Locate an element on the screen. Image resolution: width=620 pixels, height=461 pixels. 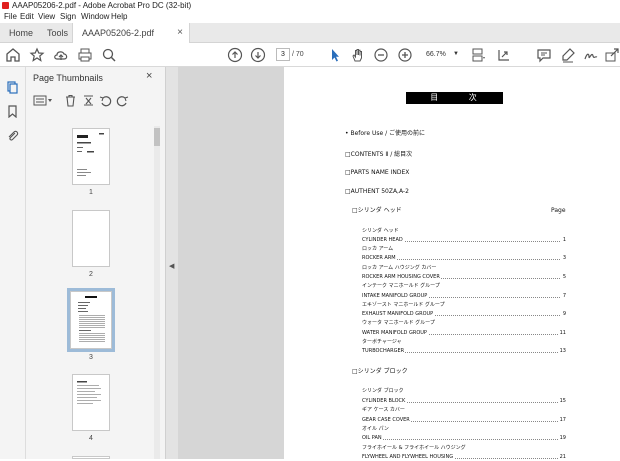
upload-cloud-icon is located at coordinates (61, 55).